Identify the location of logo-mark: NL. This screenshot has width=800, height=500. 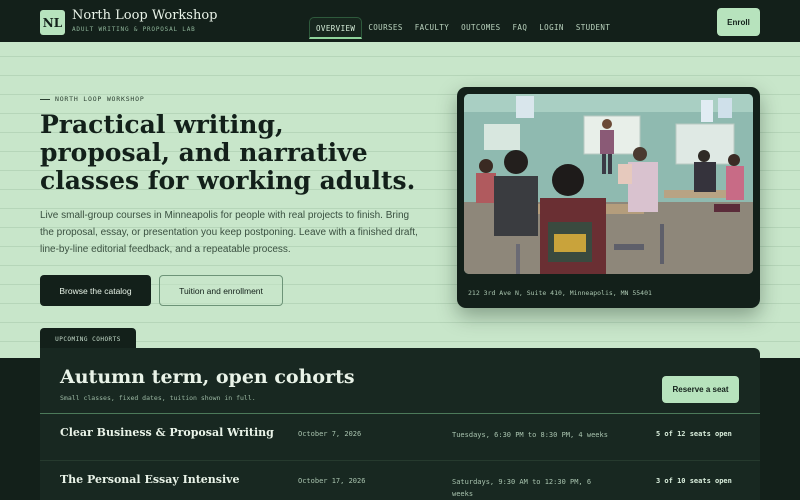
(52, 22).